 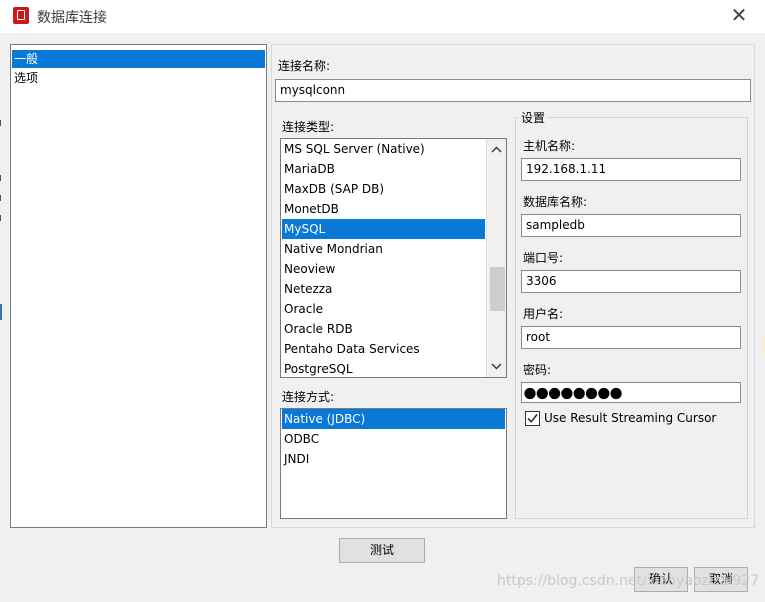 What do you see at coordinates (72, 18) in the screenshot?
I see `window-title: 数据库连接` at bounding box center [72, 18].